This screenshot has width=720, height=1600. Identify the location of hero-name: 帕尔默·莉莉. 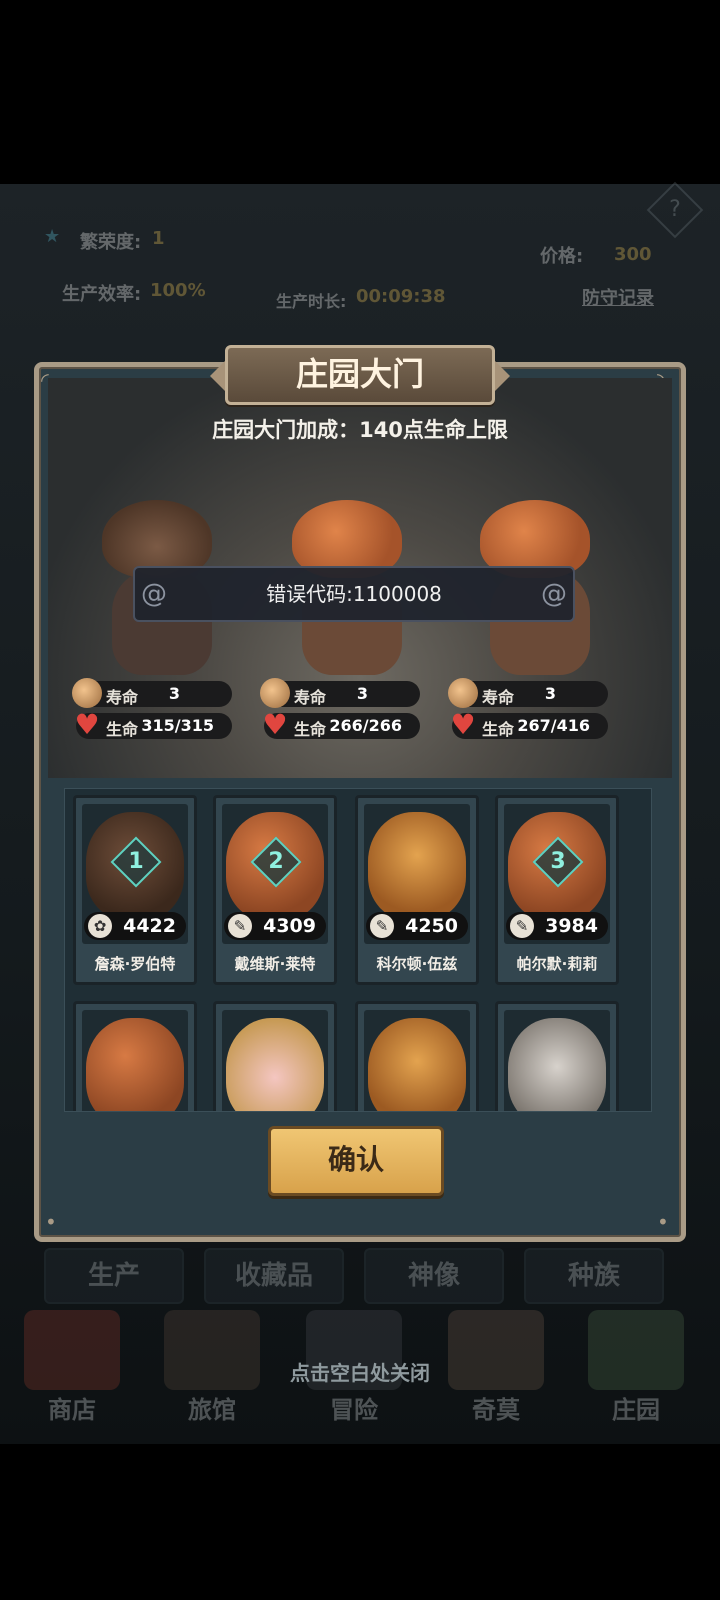
(557, 964).